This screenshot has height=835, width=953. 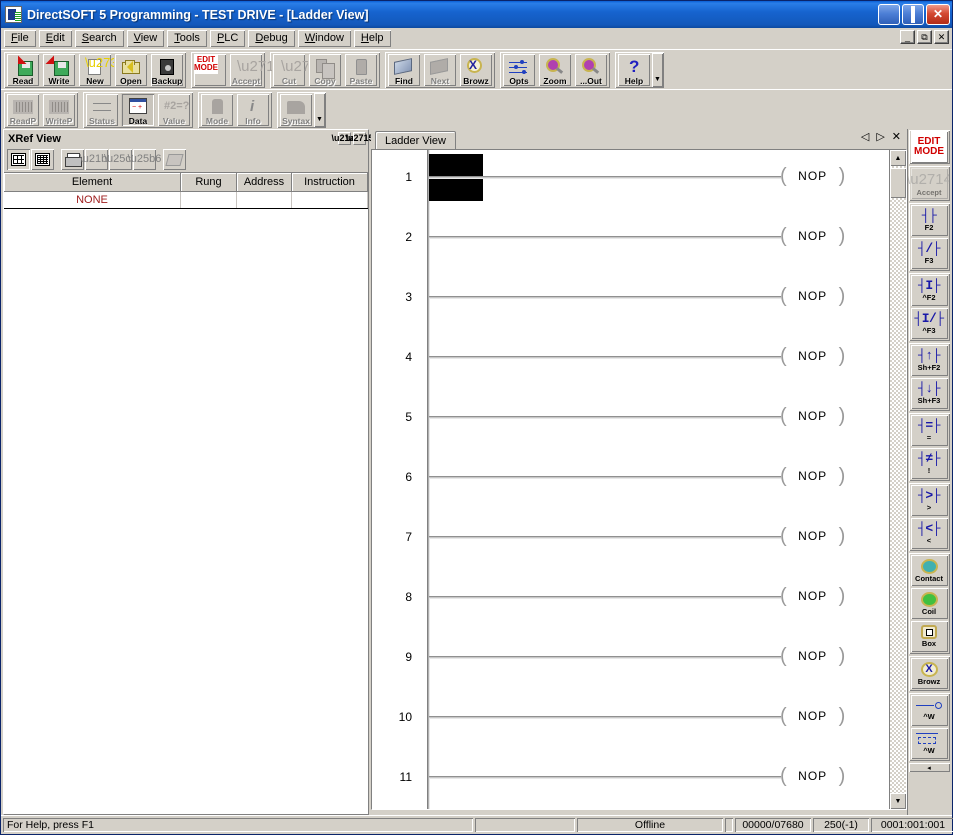 I want to click on menu-plc: PLC, so click(x=227, y=38).